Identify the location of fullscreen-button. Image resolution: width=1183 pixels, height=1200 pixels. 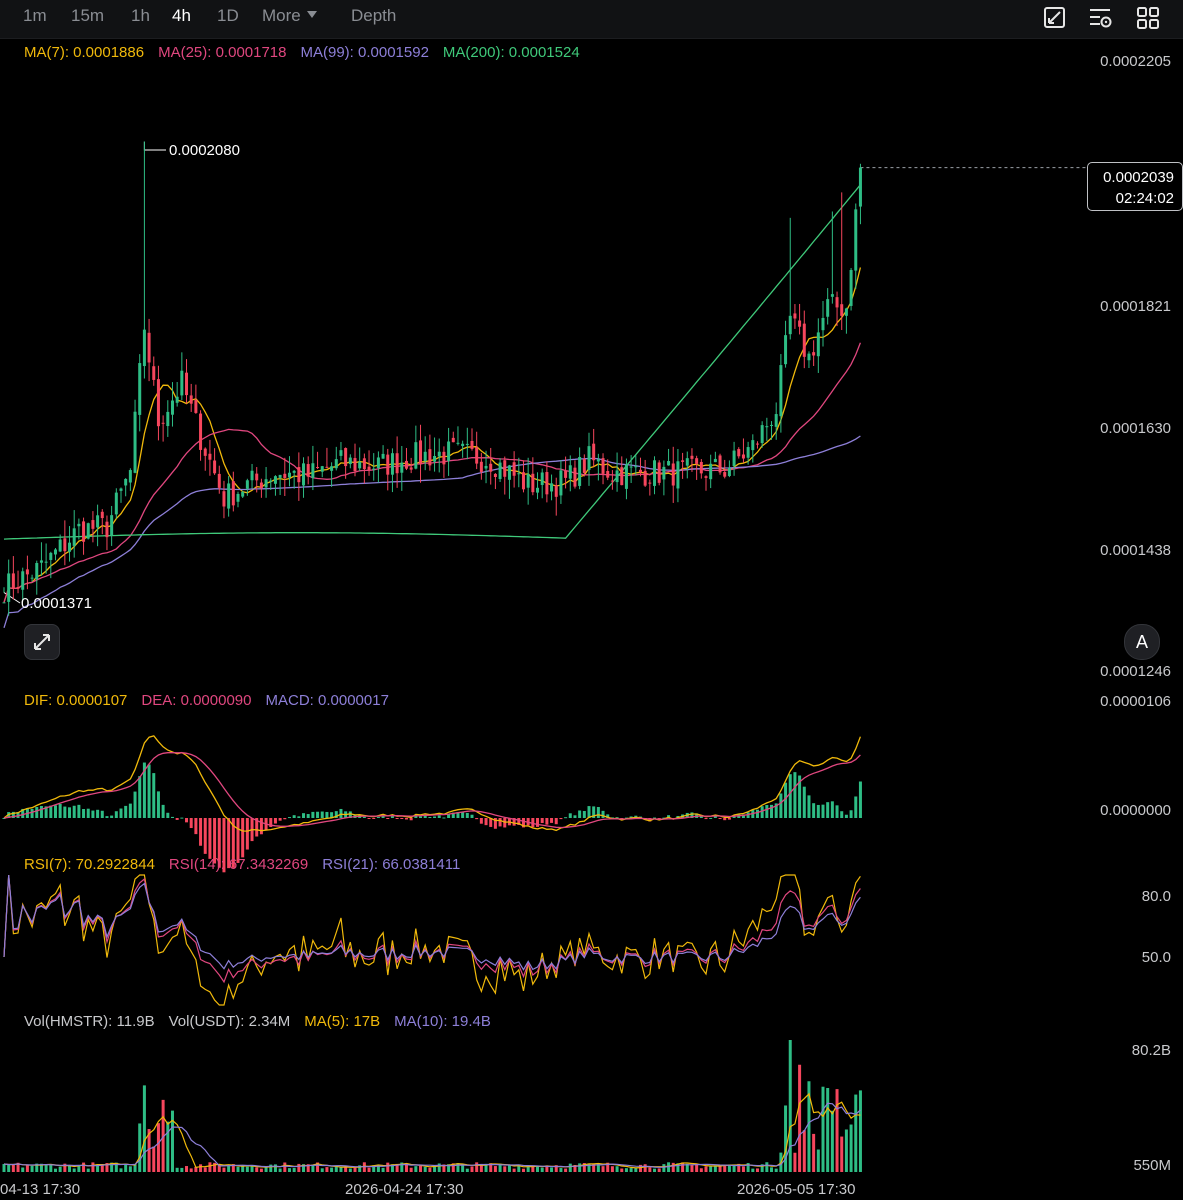
(42, 642).